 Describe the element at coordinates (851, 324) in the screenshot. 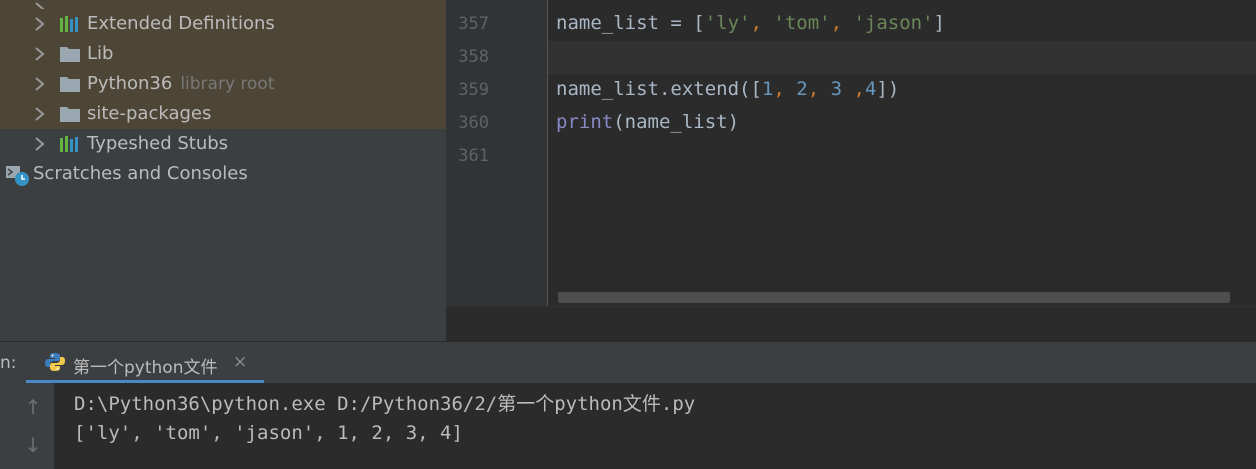

I see `editor-footer` at that location.